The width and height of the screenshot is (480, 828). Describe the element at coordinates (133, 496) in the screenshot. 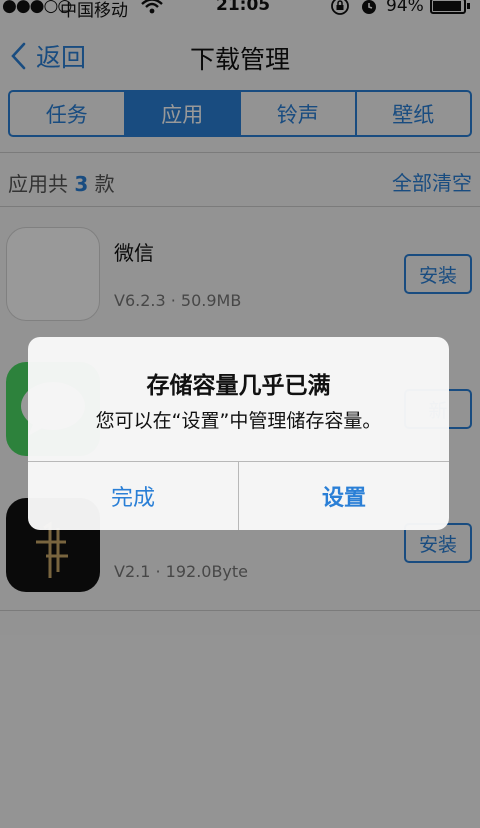

I see `done-button: 完成` at that location.